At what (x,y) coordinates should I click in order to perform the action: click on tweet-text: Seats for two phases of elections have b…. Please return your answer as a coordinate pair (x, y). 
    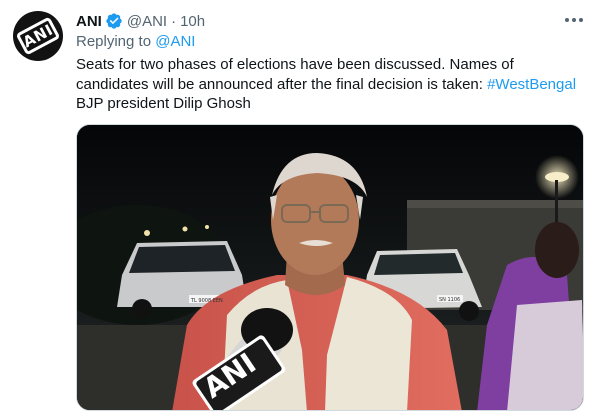
    Looking at the image, I should click on (331, 84).